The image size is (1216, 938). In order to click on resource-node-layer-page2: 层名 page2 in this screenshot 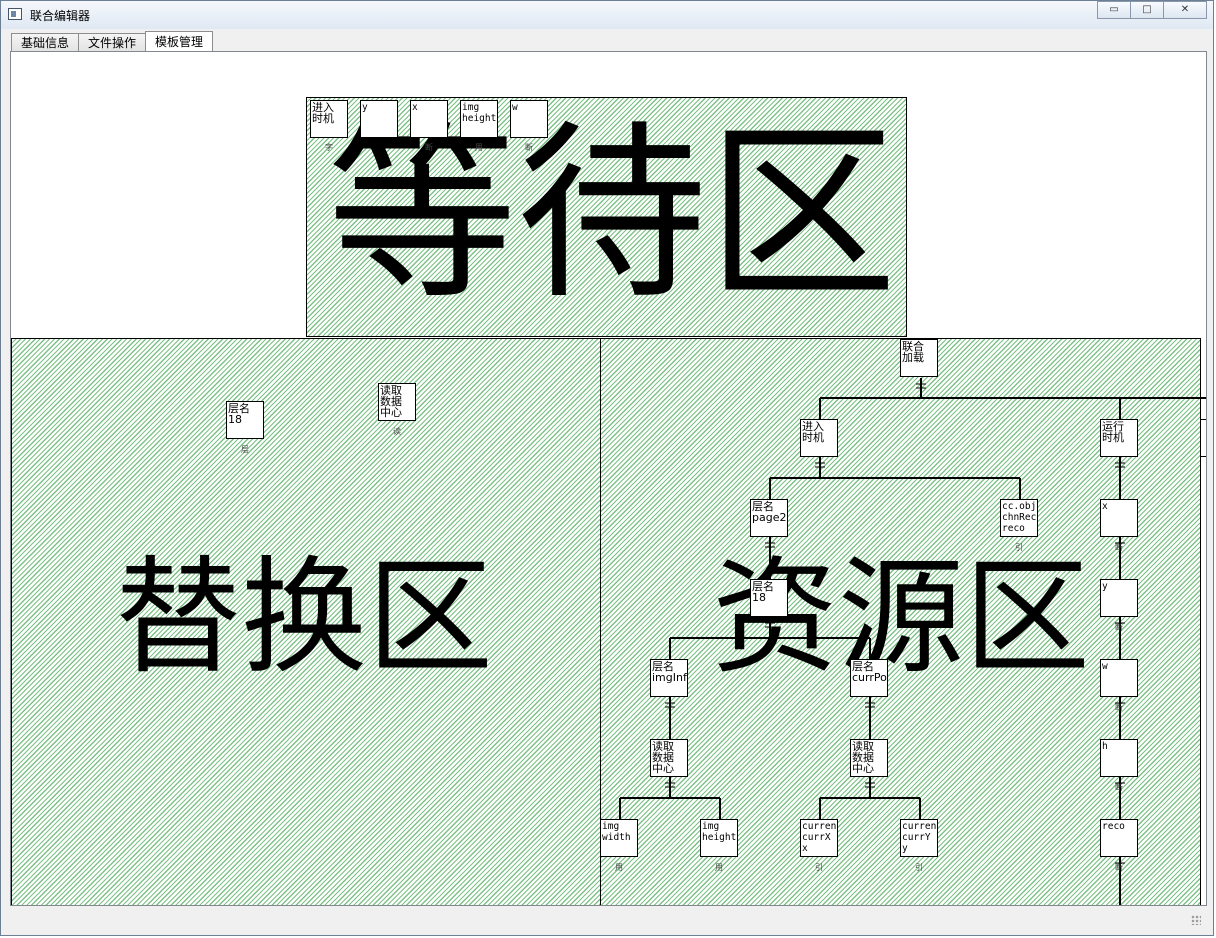, I will do `click(769, 518)`.